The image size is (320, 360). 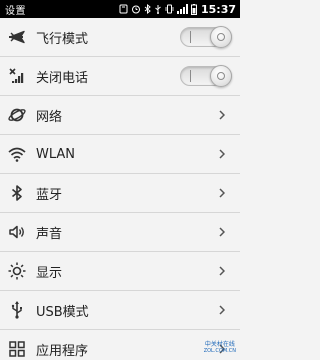 I want to click on wifi-icon, so click(x=17, y=154).